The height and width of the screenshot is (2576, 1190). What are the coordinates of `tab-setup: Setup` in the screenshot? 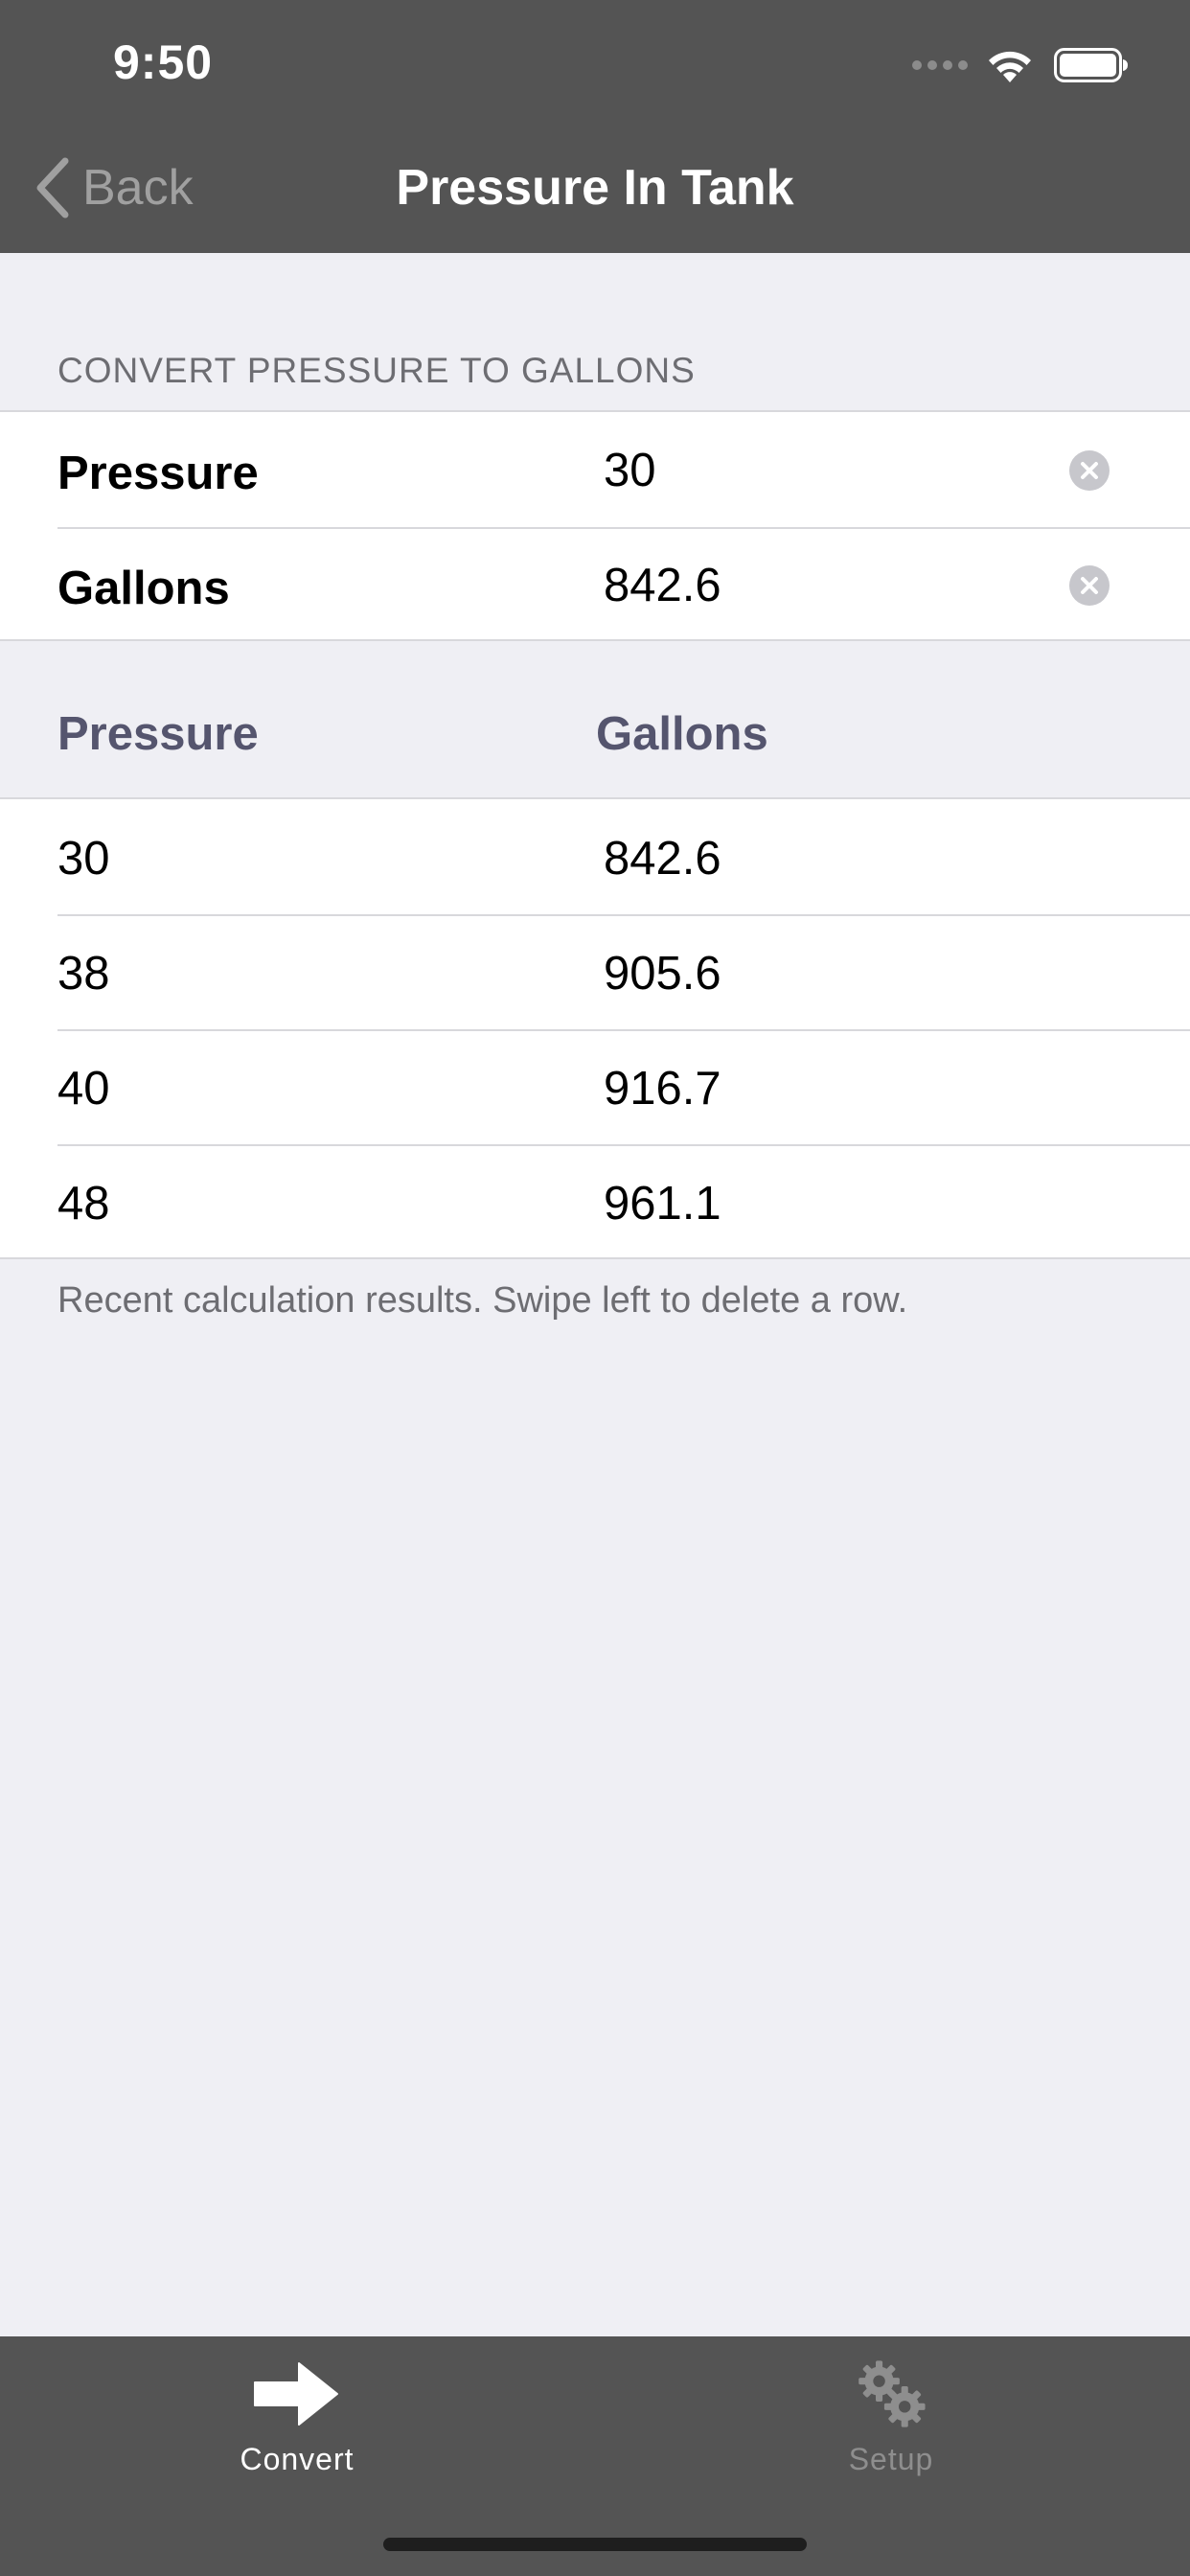 It's located at (891, 2413).